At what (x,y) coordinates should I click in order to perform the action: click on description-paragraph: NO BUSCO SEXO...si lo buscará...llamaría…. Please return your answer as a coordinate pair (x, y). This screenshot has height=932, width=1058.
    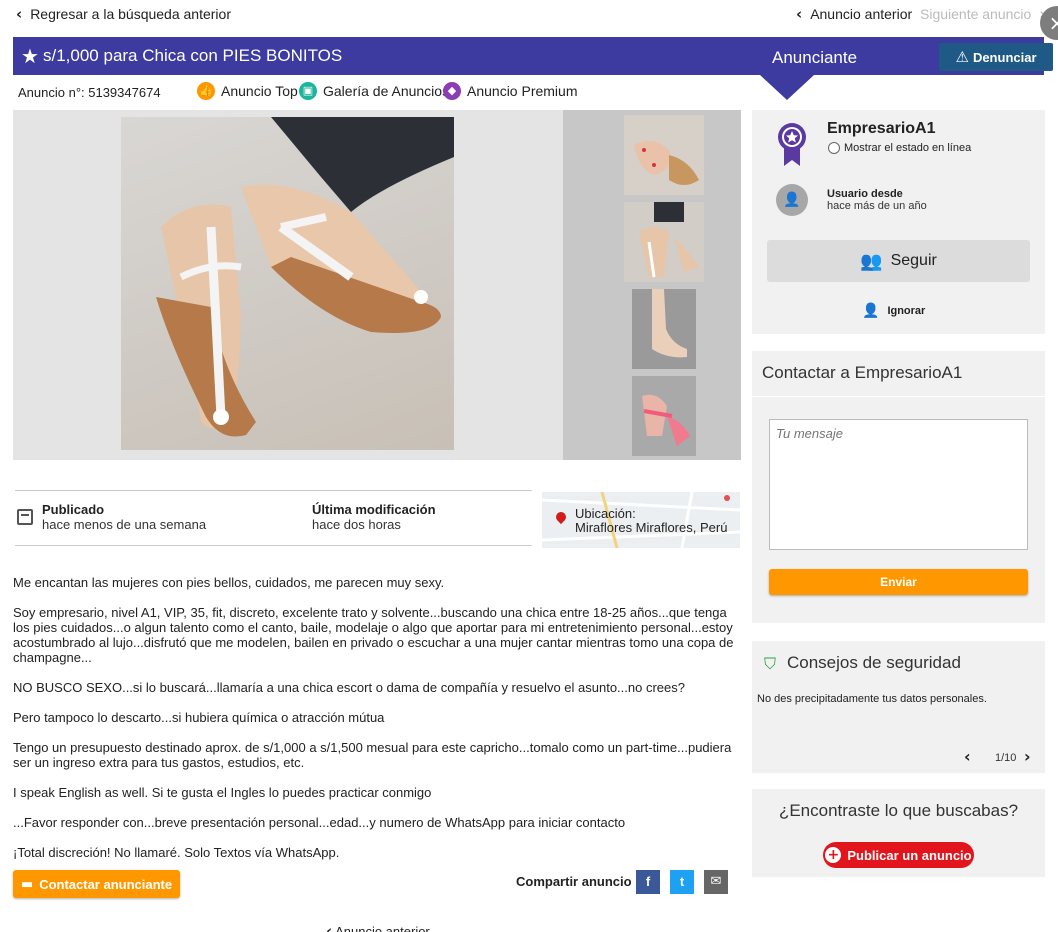
    Looking at the image, I should click on (349, 687).